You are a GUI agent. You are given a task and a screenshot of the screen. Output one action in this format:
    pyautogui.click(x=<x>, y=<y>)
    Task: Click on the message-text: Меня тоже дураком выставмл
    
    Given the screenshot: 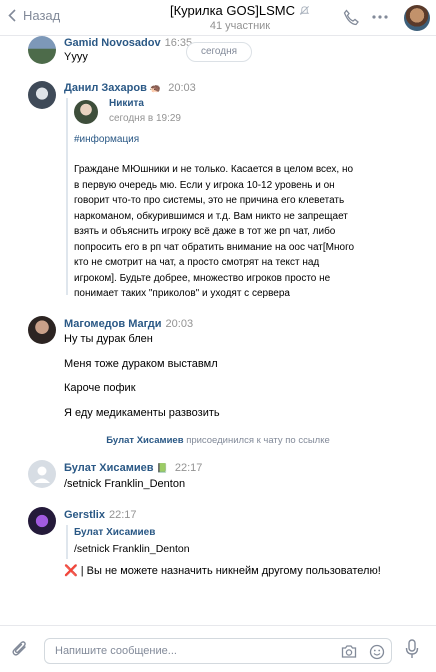 What is the action you would take?
    pyautogui.click(x=141, y=364)
    